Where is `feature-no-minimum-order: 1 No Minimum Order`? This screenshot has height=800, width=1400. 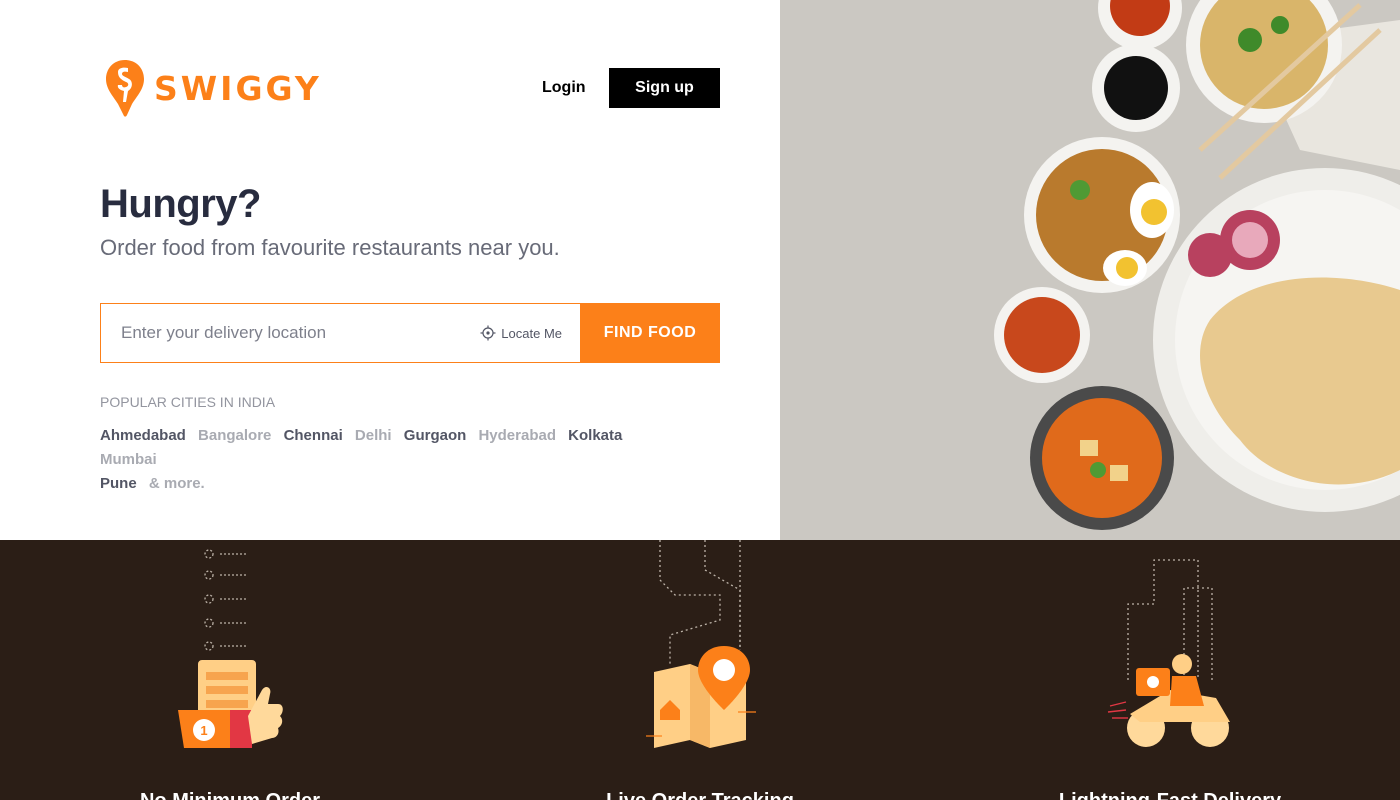 feature-no-minimum-order: 1 No Minimum Order is located at coordinates (230, 670).